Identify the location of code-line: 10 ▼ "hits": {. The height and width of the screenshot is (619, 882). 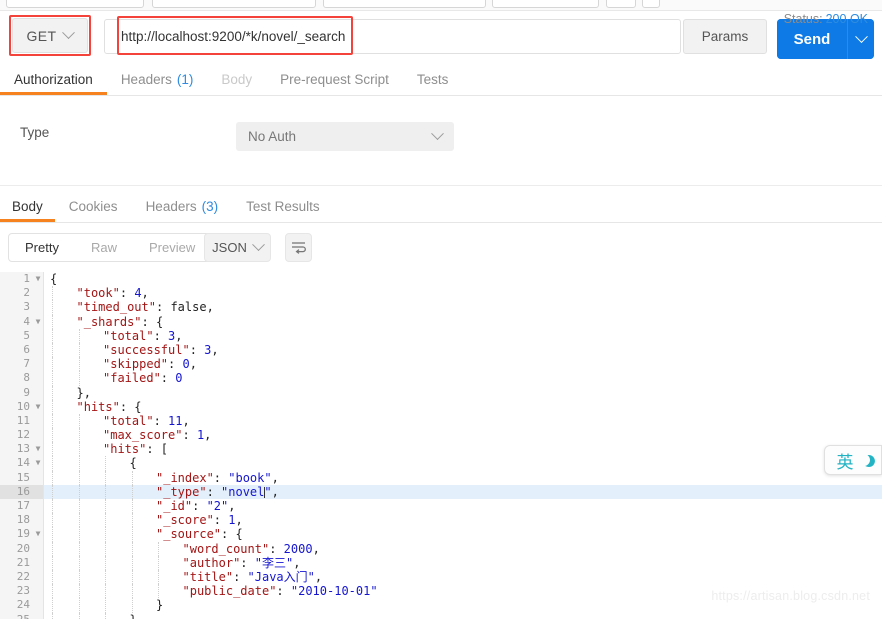
(441, 406).